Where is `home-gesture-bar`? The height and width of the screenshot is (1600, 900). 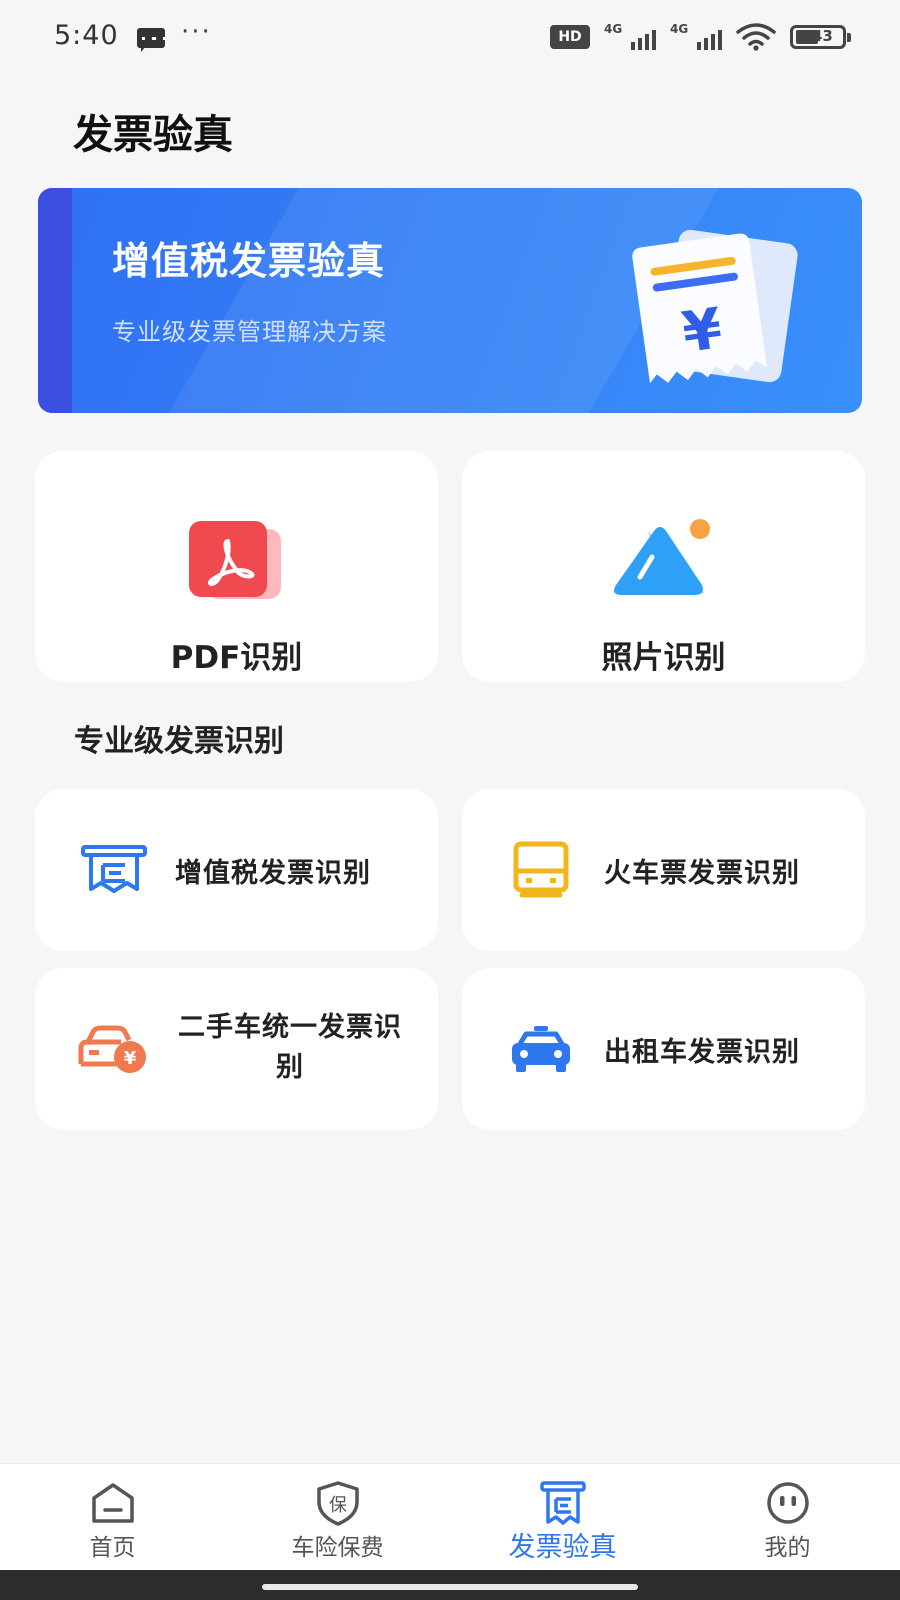 home-gesture-bar is located at coordinates (450, 1587).